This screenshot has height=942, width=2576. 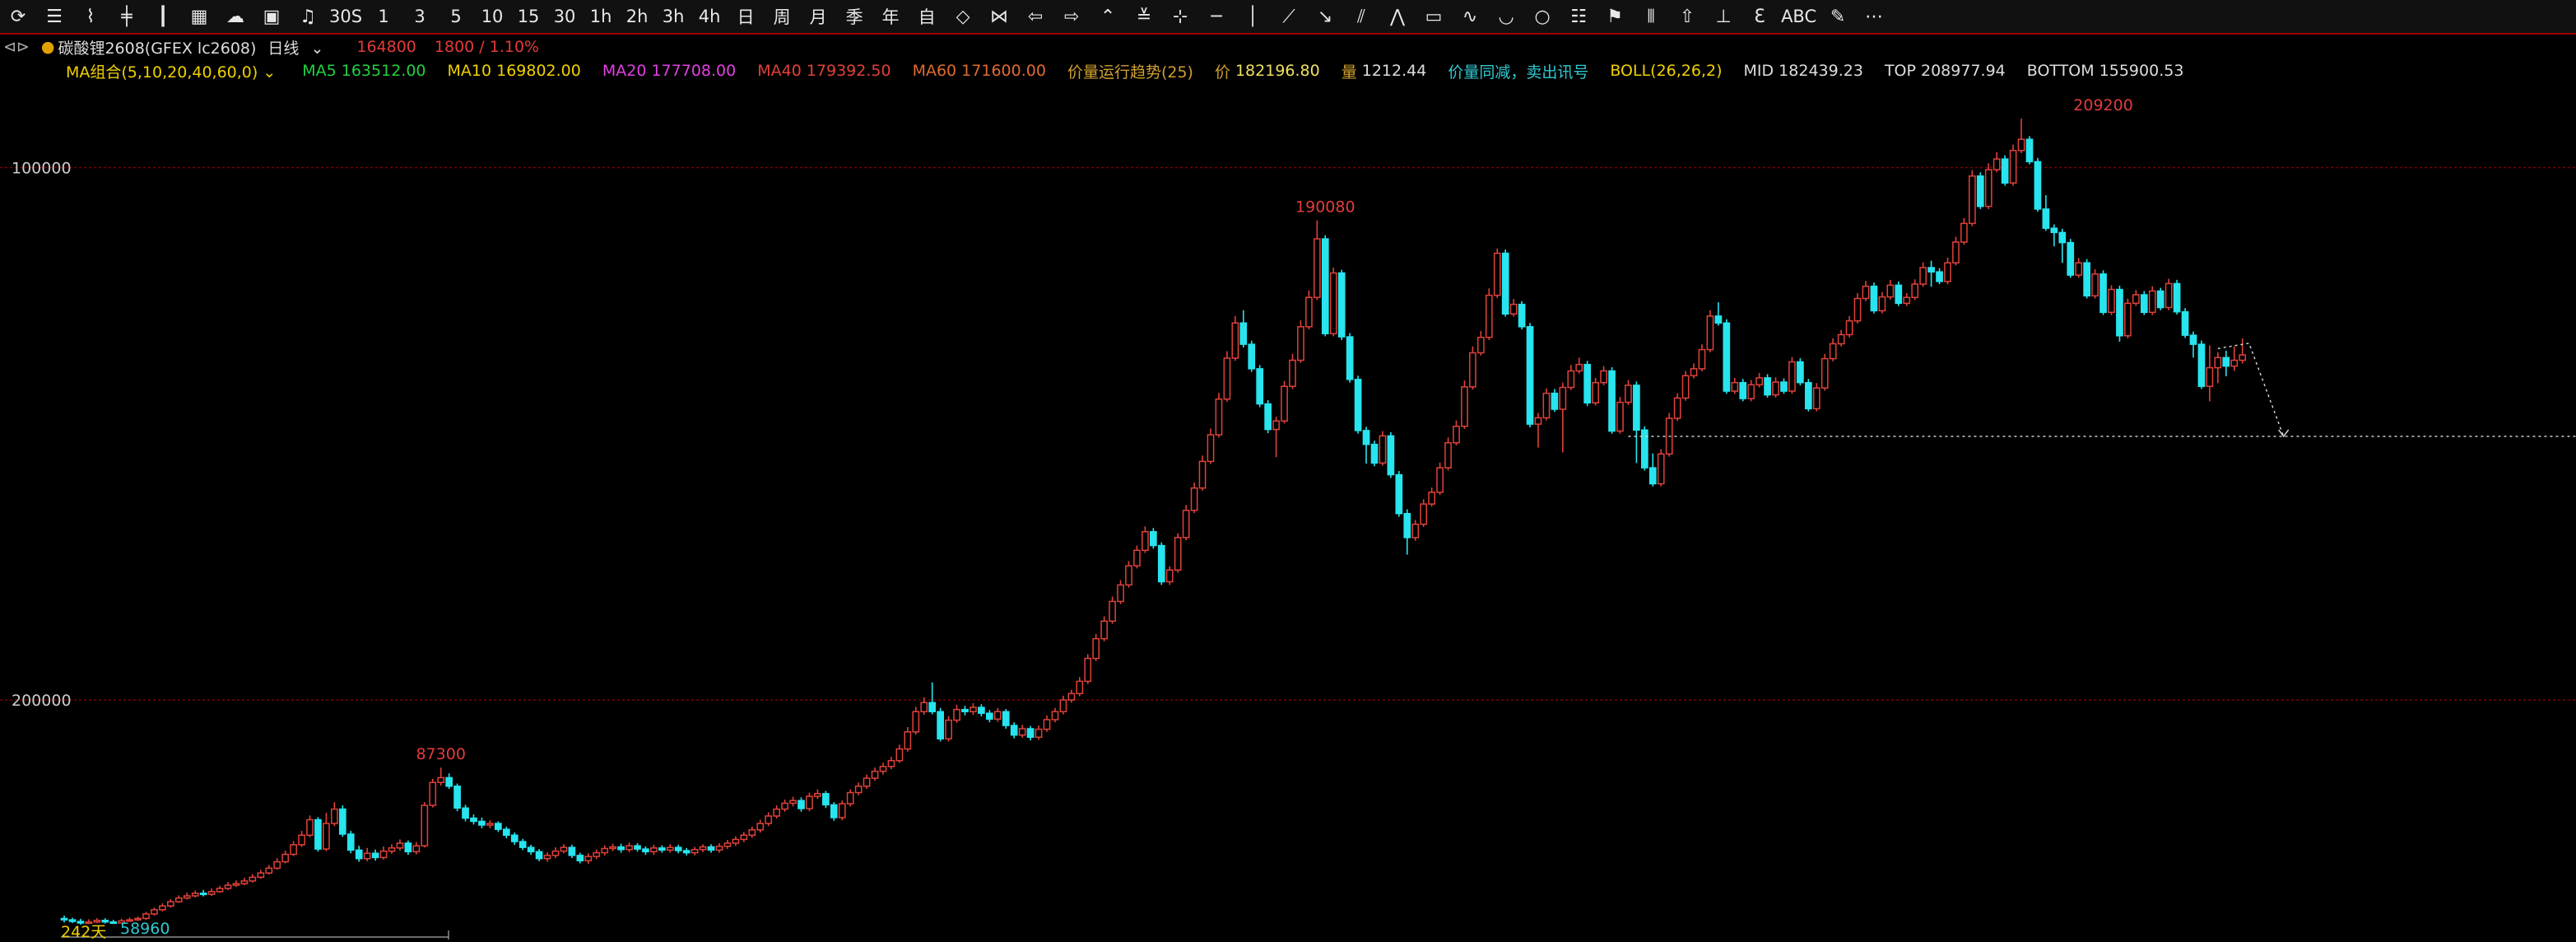 I want to click on bell-icon: ♫, so click(x=308, y=16).